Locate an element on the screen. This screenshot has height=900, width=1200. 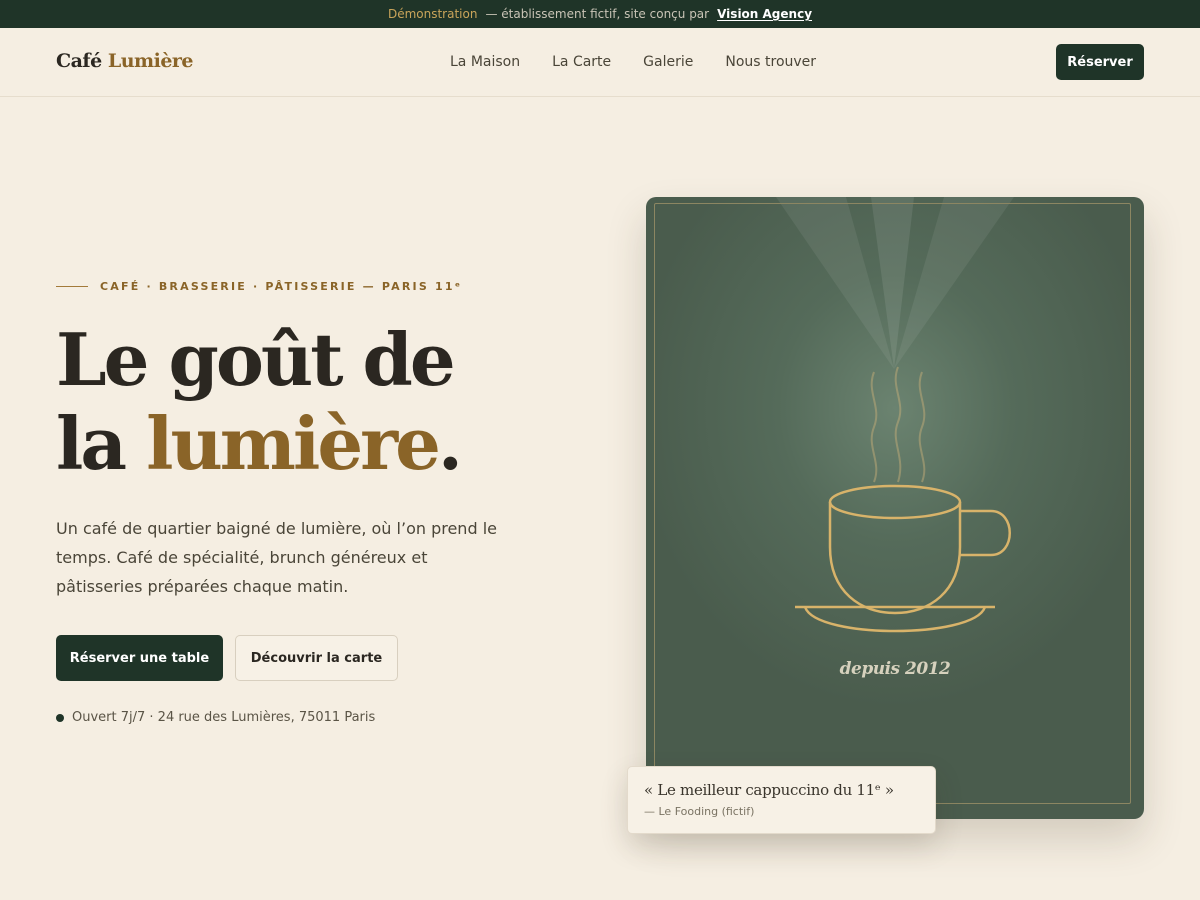
nav-item-galerie: Galerie is located at coordinates (668, 62).